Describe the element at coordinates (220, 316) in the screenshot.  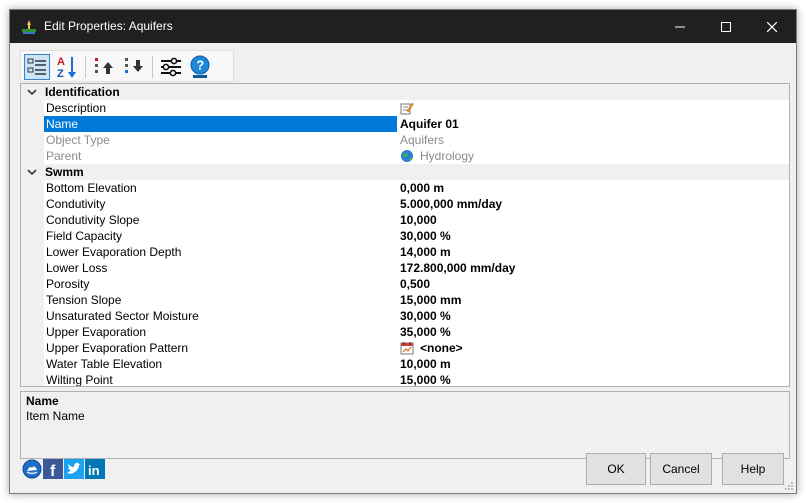
I see `property-name: Unsaturated Sector Moisture` at that location.